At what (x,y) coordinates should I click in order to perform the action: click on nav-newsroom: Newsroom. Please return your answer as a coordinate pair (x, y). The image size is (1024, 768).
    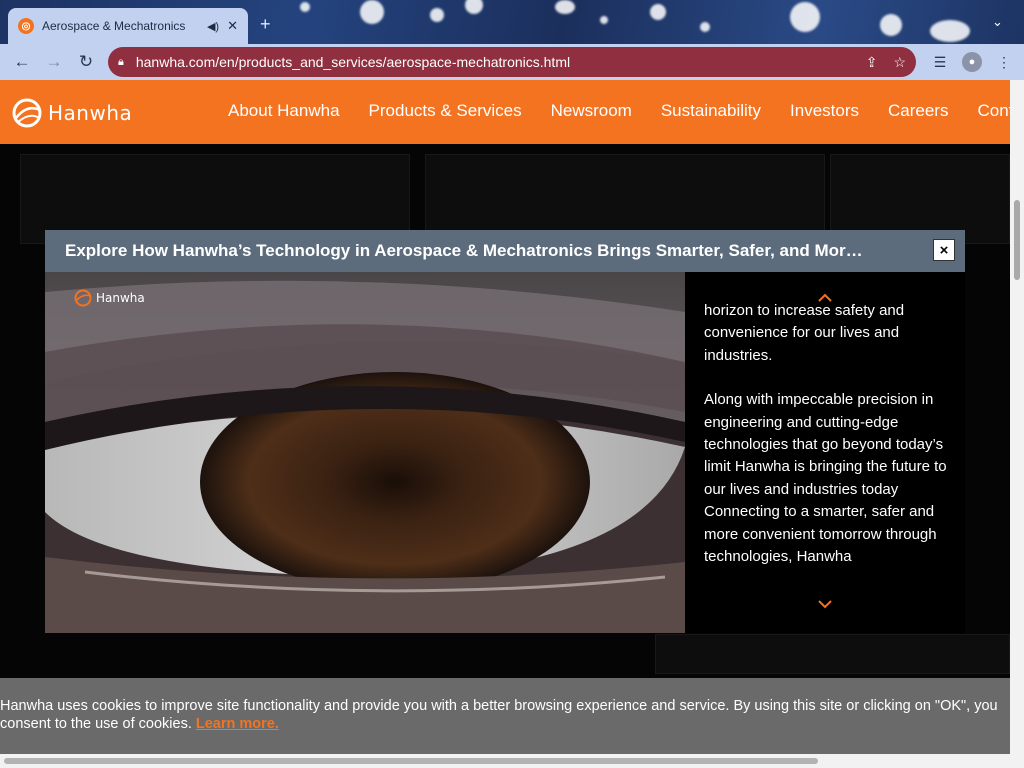
    Looking at the image, I should click on (591, 111).